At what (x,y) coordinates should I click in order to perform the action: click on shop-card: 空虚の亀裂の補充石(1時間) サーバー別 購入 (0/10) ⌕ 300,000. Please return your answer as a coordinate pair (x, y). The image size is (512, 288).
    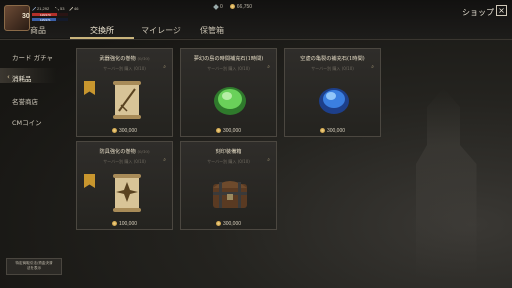
    Looking at the image, I should click on (332, 92).